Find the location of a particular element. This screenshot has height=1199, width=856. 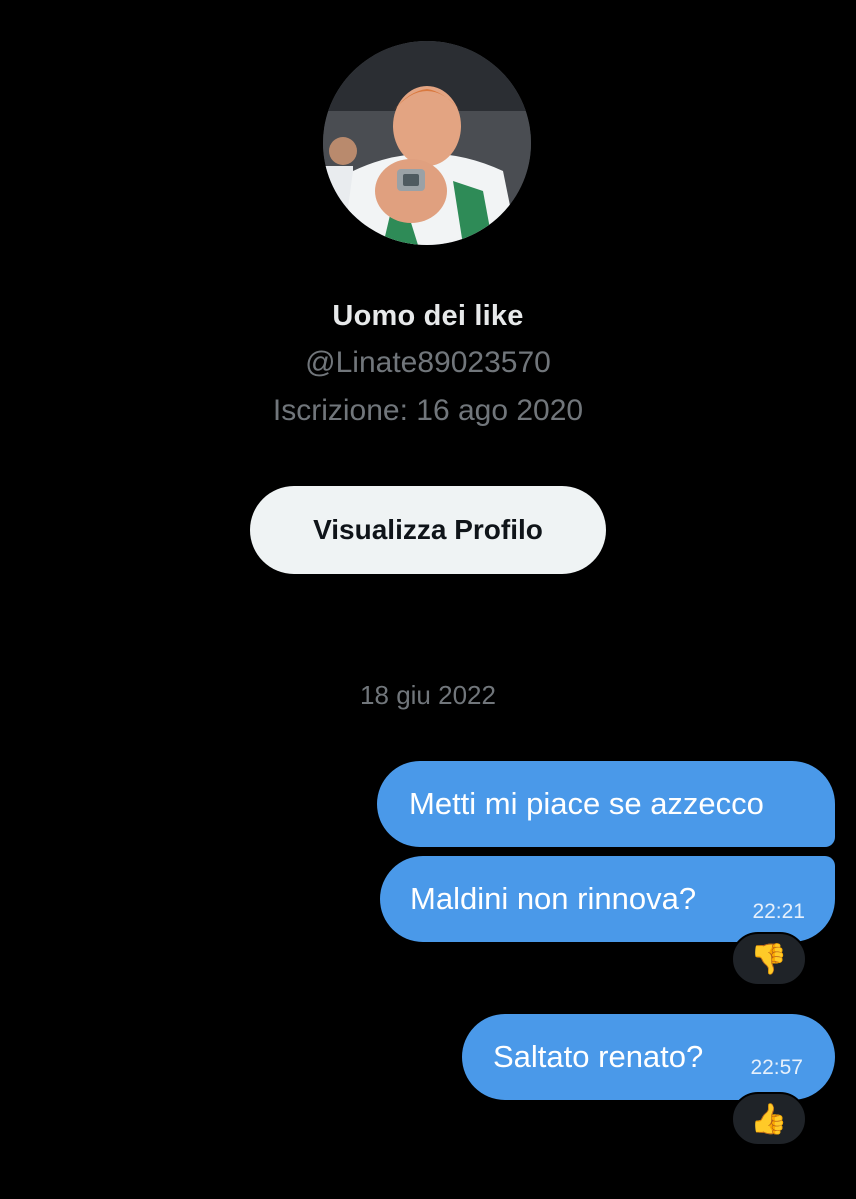

date-separator: 18 giu 2022 is located at coordinates (428, 695).